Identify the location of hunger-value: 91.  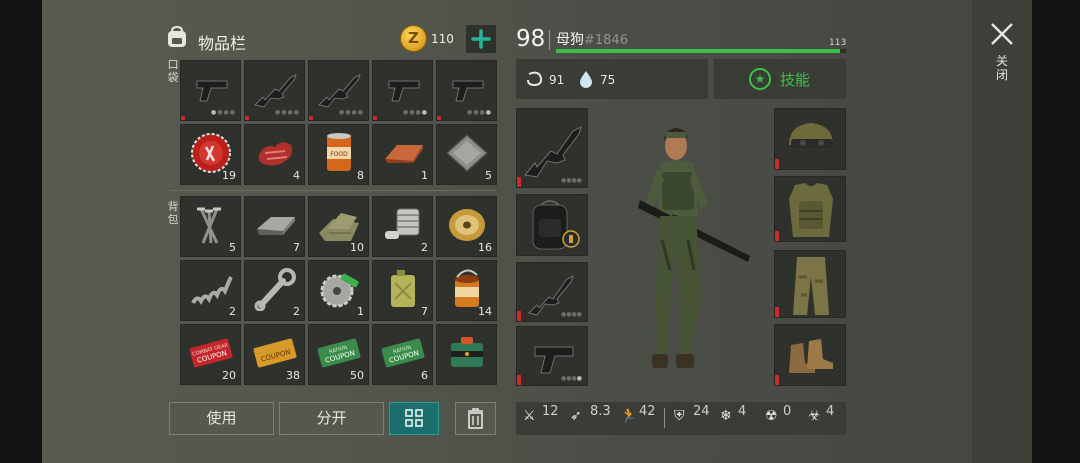
(557, 80).